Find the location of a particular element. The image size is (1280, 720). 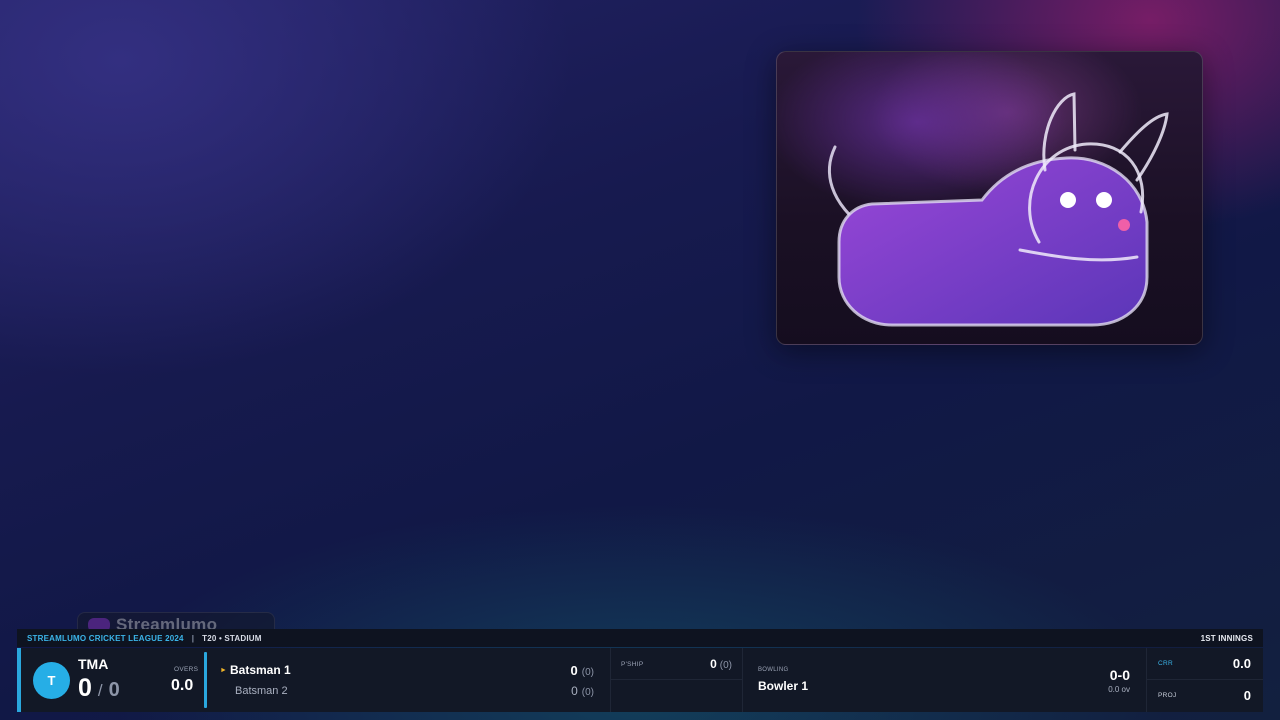

webcam-frame is located at coordinates (989, 198).